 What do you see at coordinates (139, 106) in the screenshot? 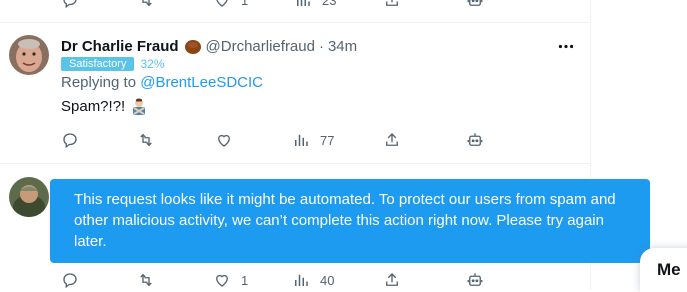
I see `person-gesturing-no-icon` at bounding box center [139, 106].